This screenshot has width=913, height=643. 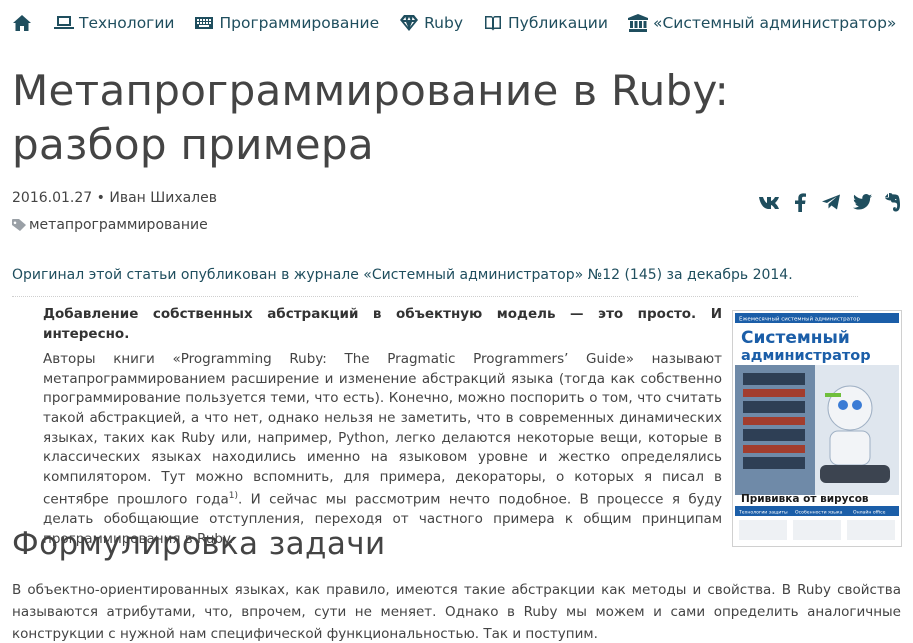 What do you see at coordinates (805, 499) in the screenshot?
I see `cover-headline: Прививка от вирусов` at bounding box center [805, 499].